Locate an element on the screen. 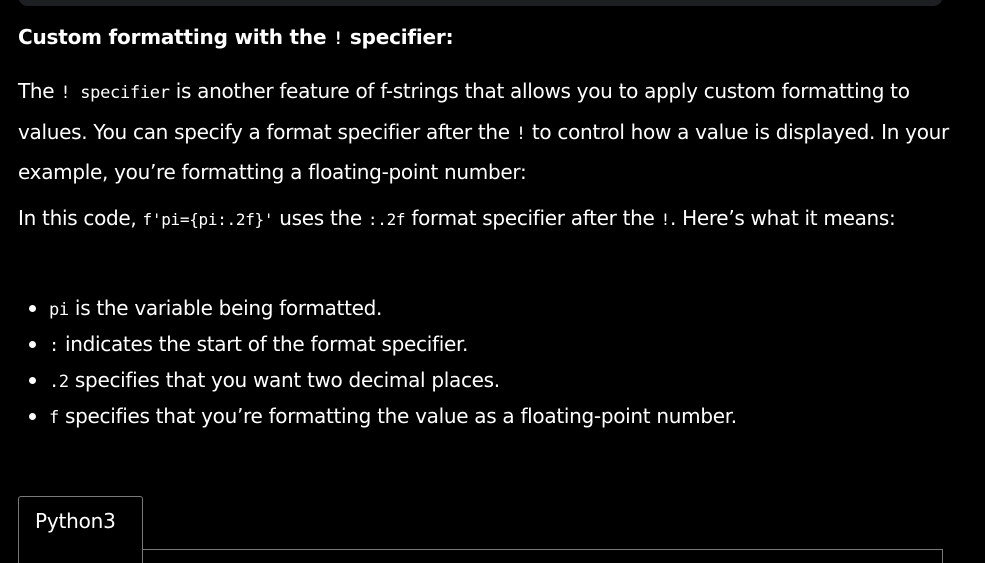 The image size is (985, 563). inline-code: : is located at coordinates (54, 346).